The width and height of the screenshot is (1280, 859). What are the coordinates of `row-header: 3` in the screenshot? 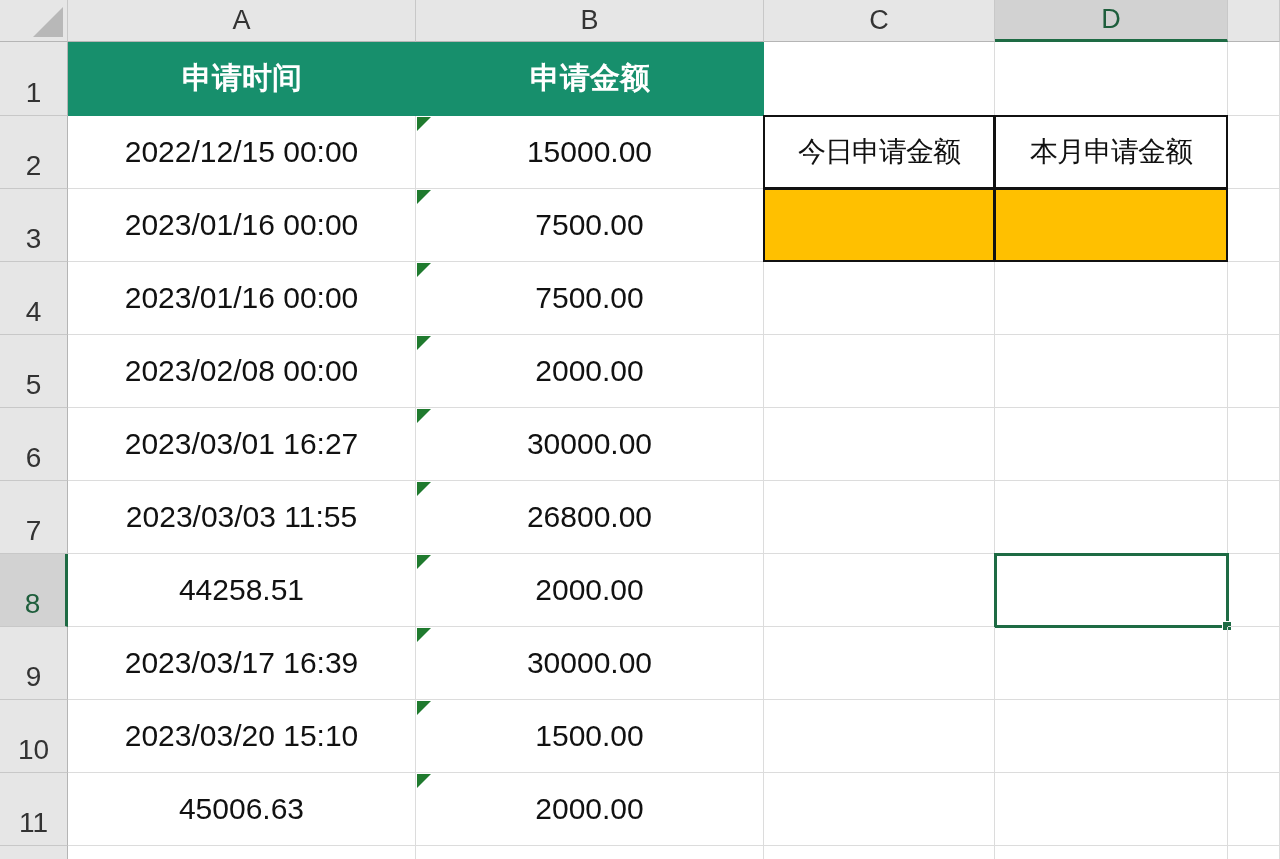 It's located at (34, 225).